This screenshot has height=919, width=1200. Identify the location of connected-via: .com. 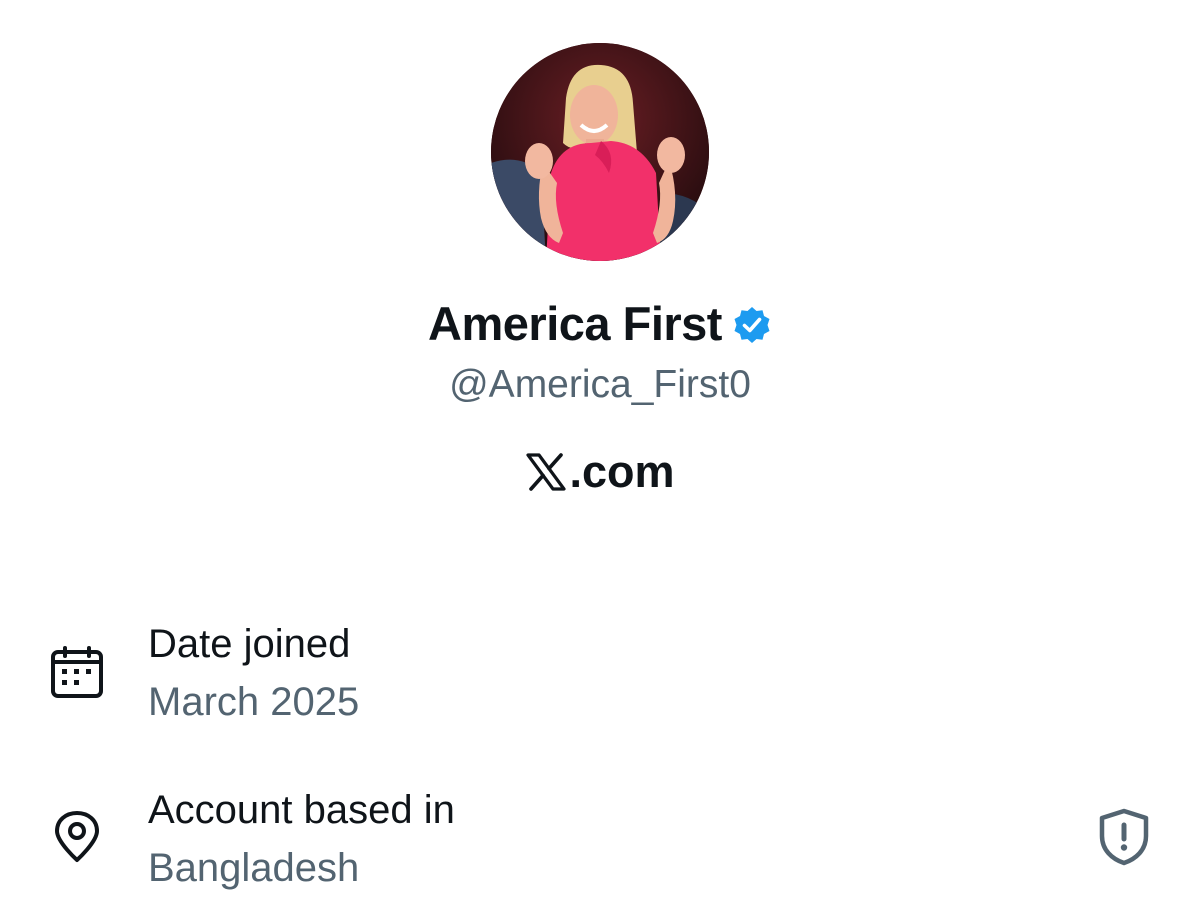
(600, 472).